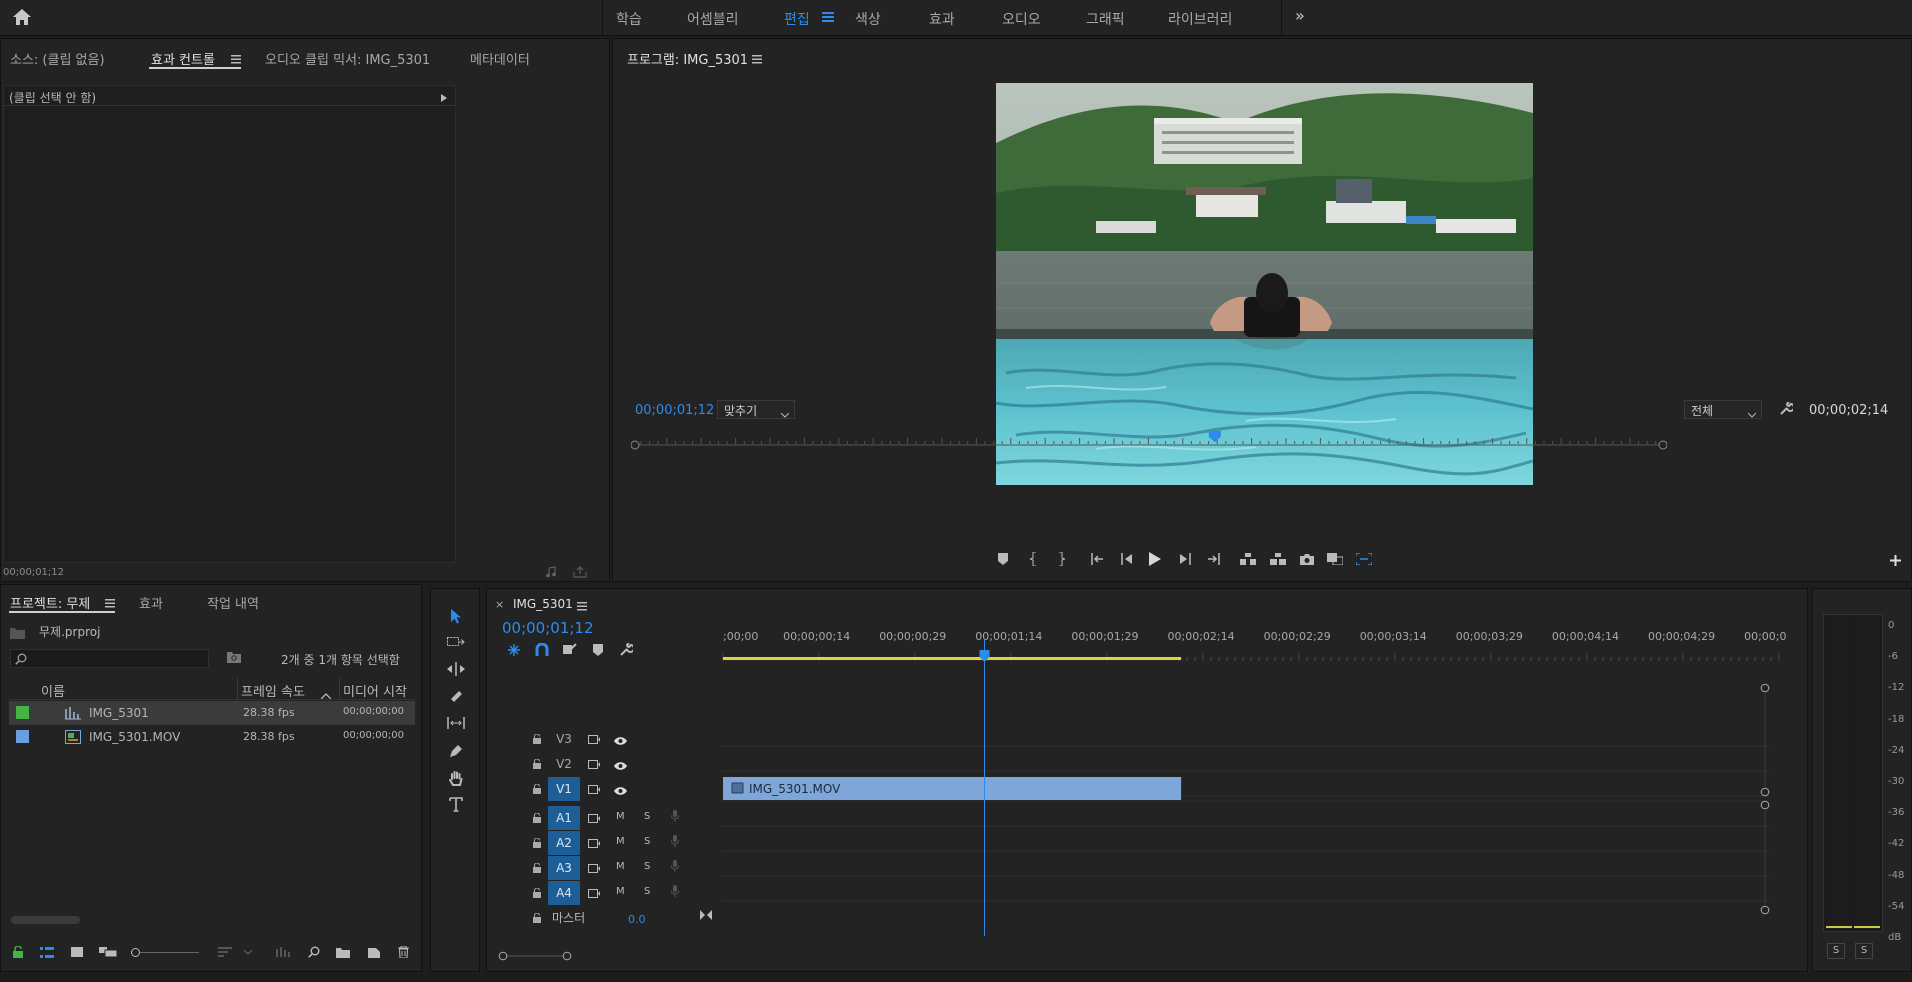 This screenshot has height=982, width=1912. What do you see at coordinates (109, 658) in the screenshot?
I see `search-input` at bounding box center [109, 658].